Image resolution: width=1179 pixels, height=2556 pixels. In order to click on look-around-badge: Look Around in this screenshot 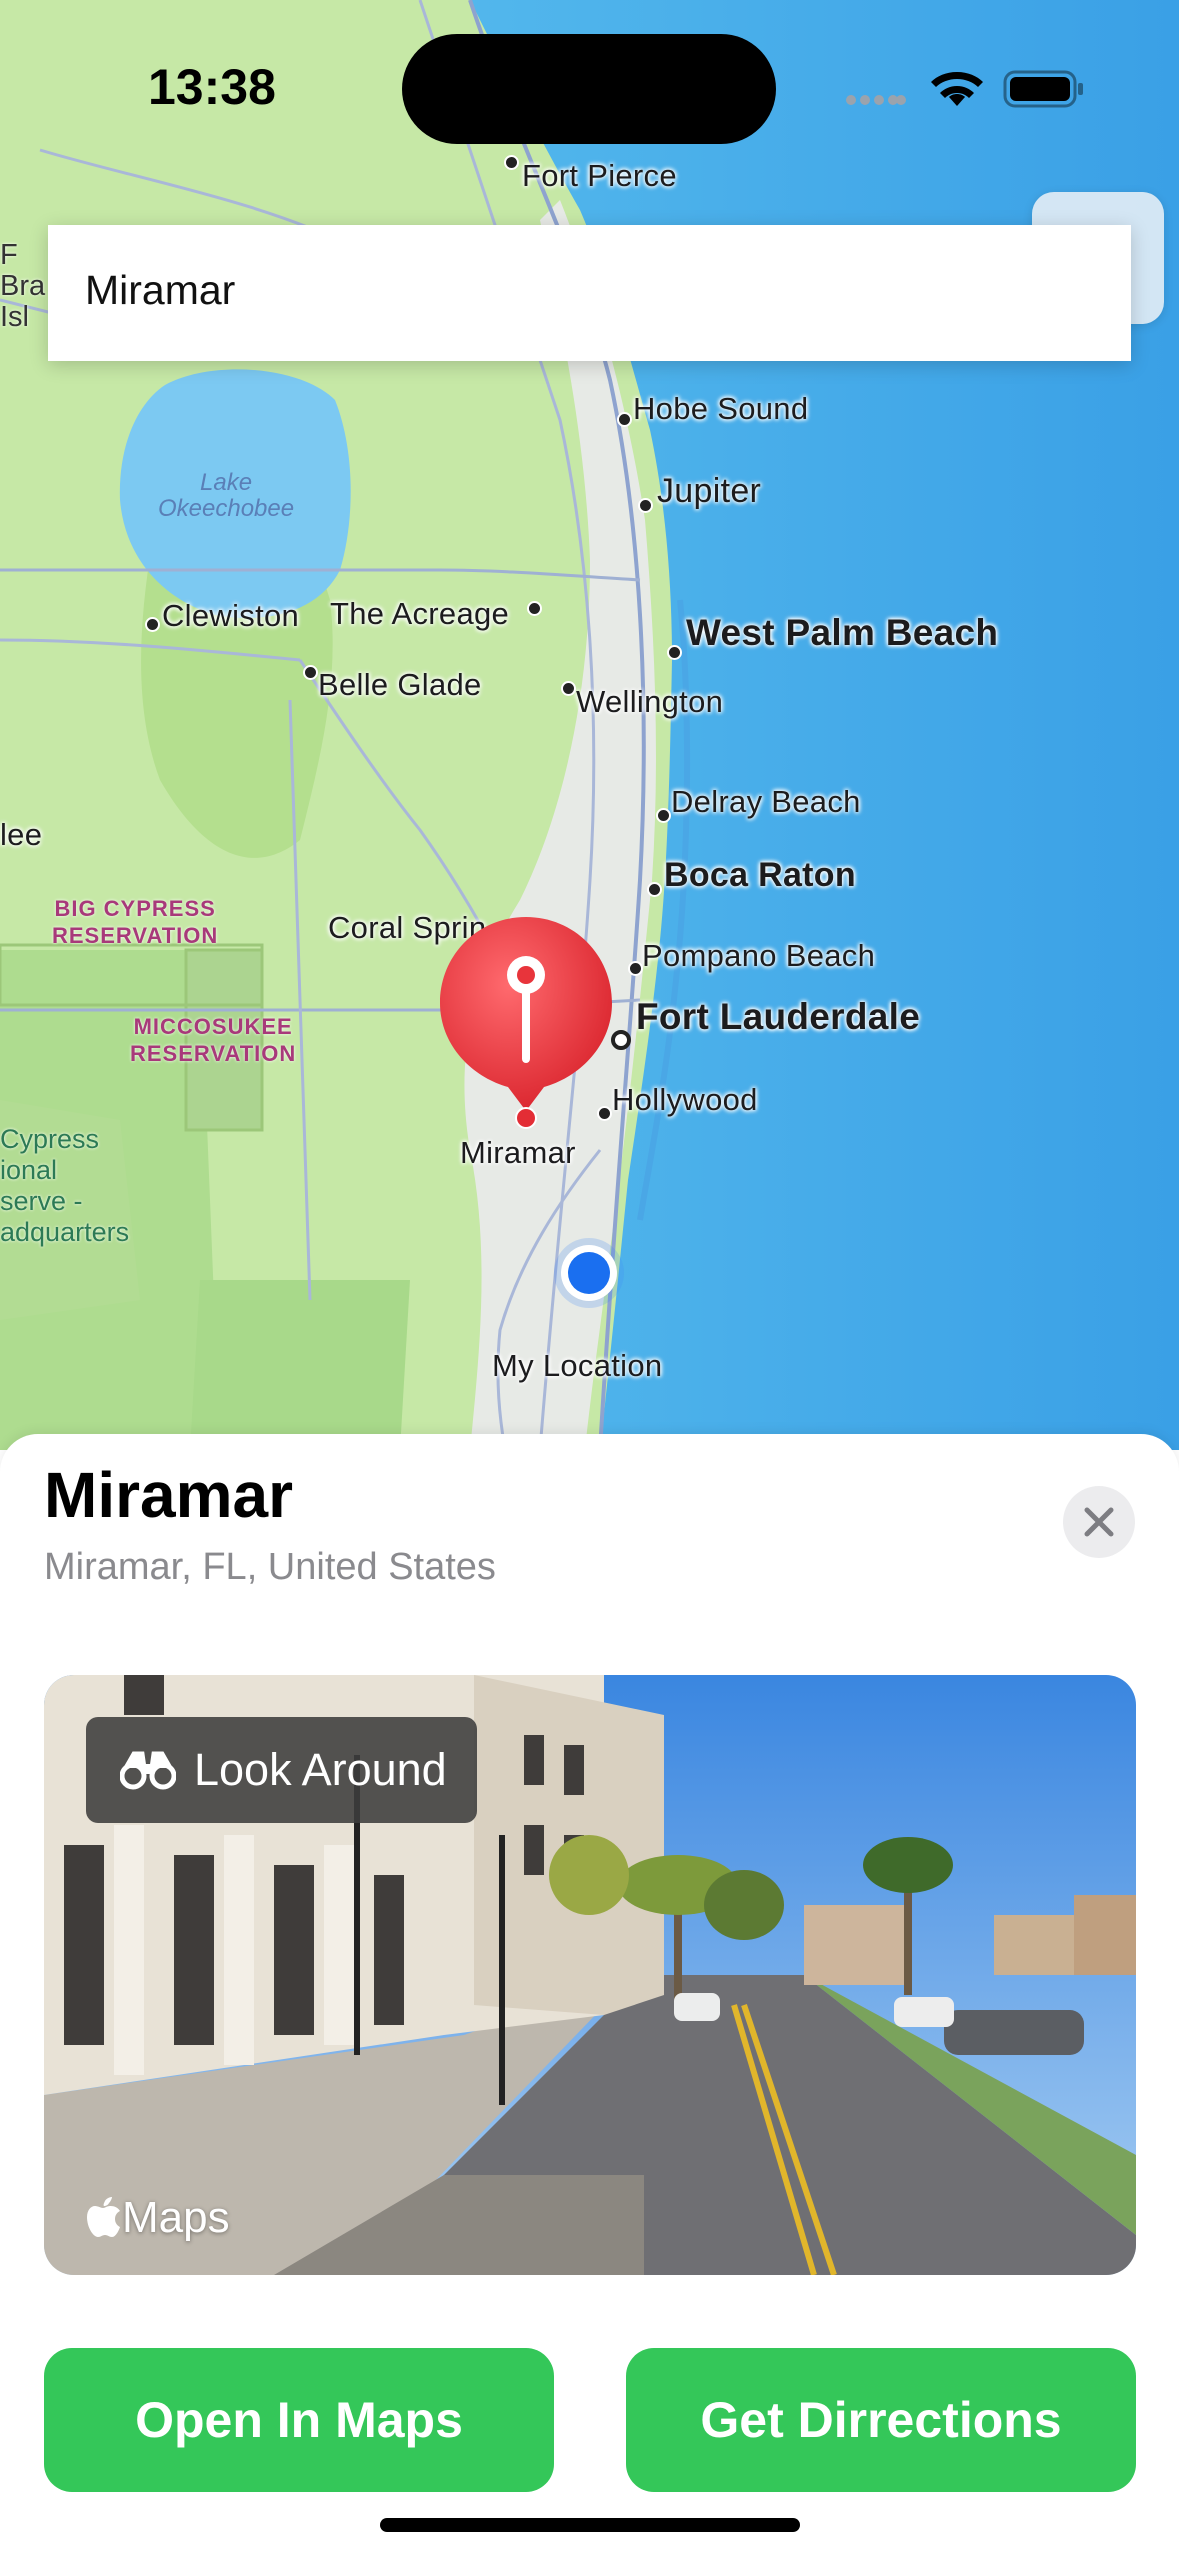, I will do `click(281, 1770)`.